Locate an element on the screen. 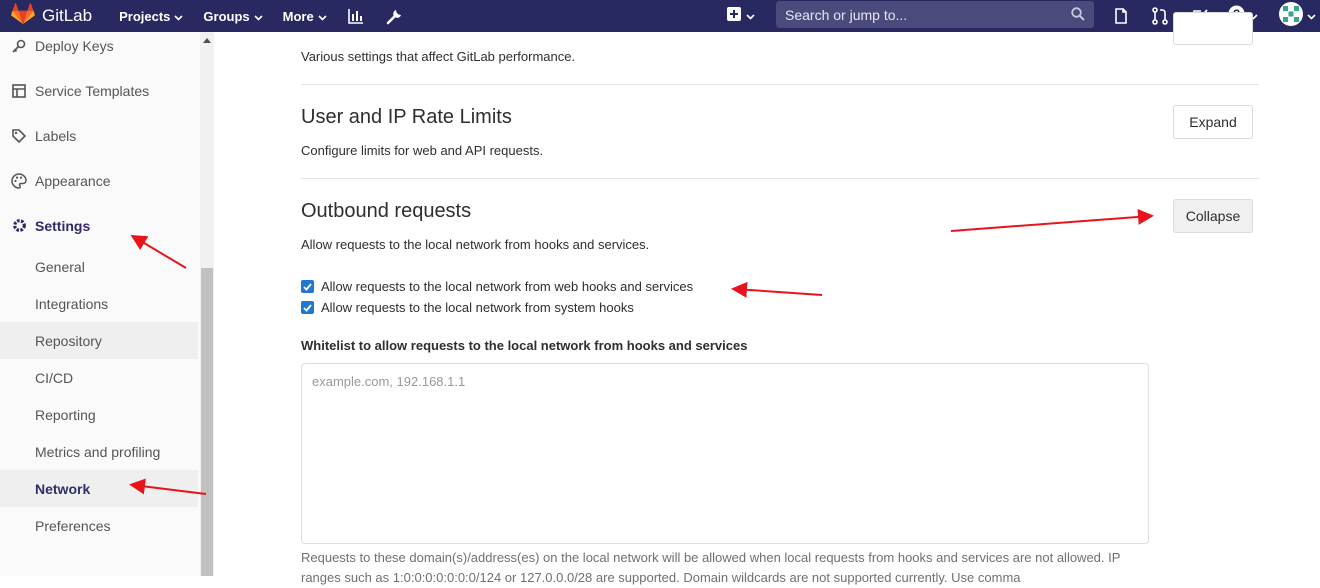 The width and height of the screenshot is (1320, 588). sidebar-subitem-label: CI/CD is located at coordinates (54, 377).